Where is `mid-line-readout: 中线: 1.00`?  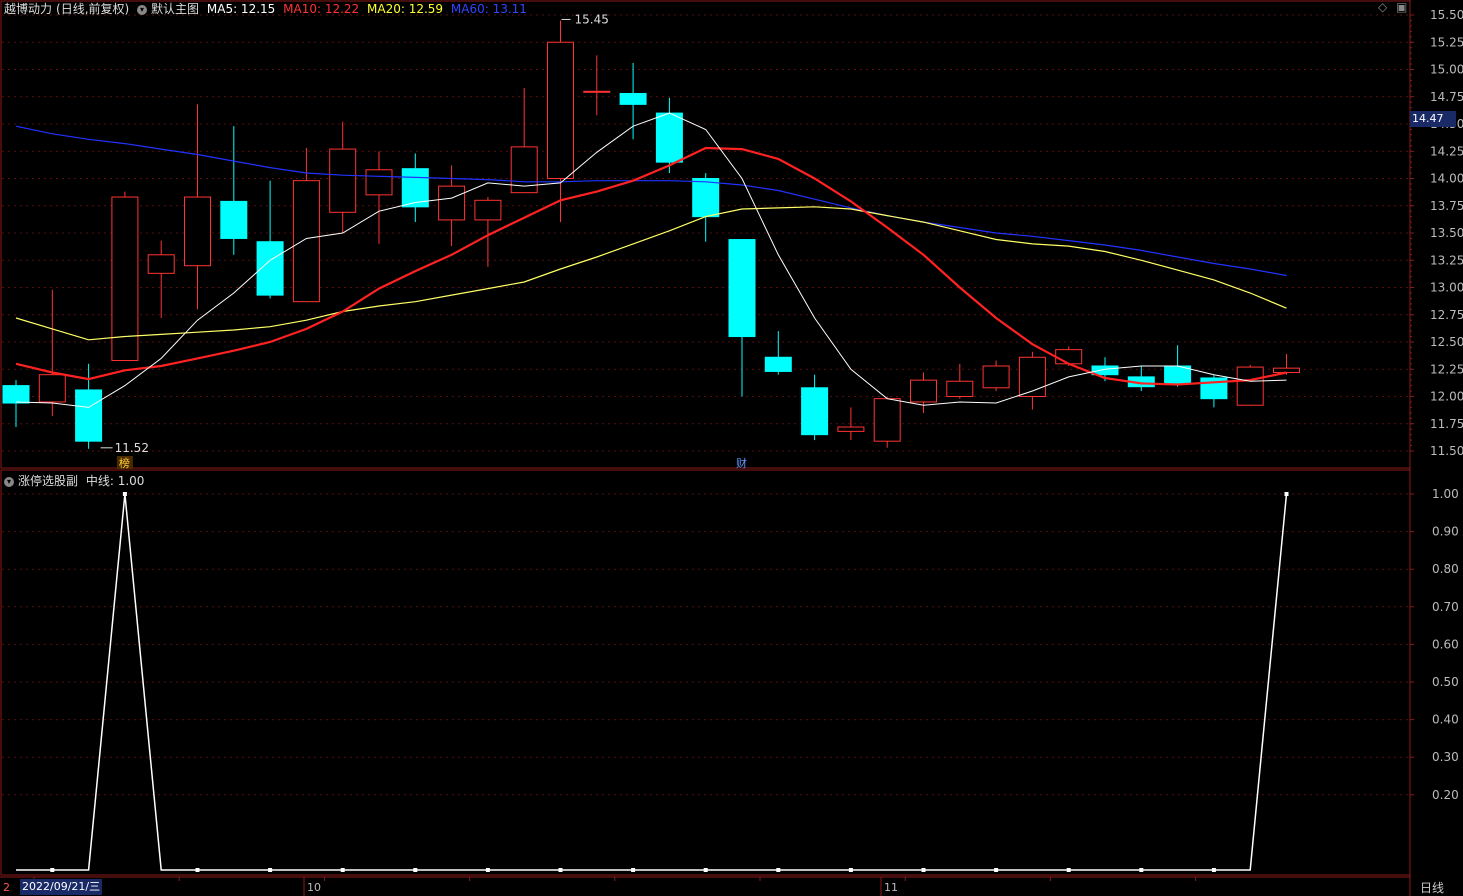
mid-line-readout: 中线: 1.00 is located at coordinates (115, 481).